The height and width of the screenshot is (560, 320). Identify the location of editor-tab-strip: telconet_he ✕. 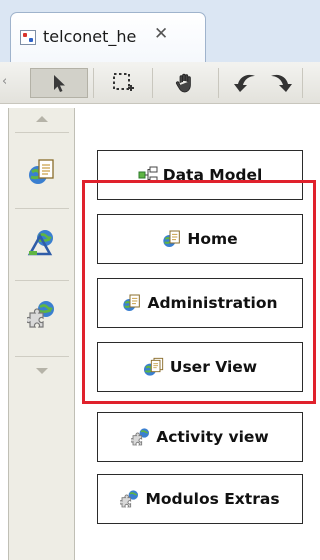
(160, 31).